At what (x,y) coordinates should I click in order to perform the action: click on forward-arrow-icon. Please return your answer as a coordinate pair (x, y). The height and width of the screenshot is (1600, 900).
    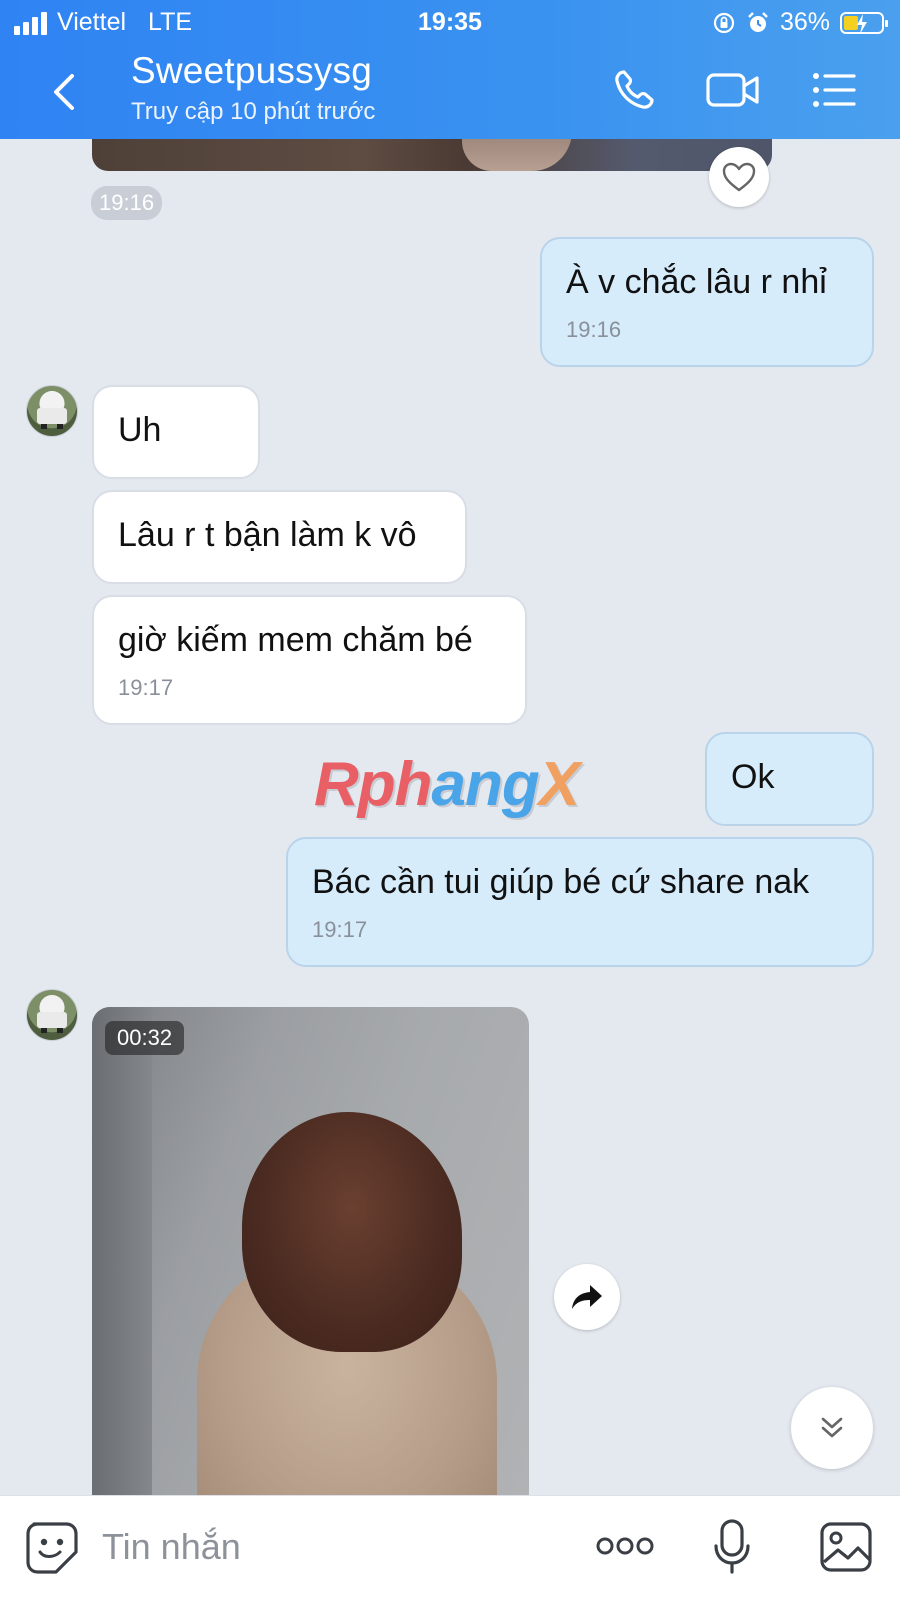
    Looking at the image, I should click on (587, 1297).